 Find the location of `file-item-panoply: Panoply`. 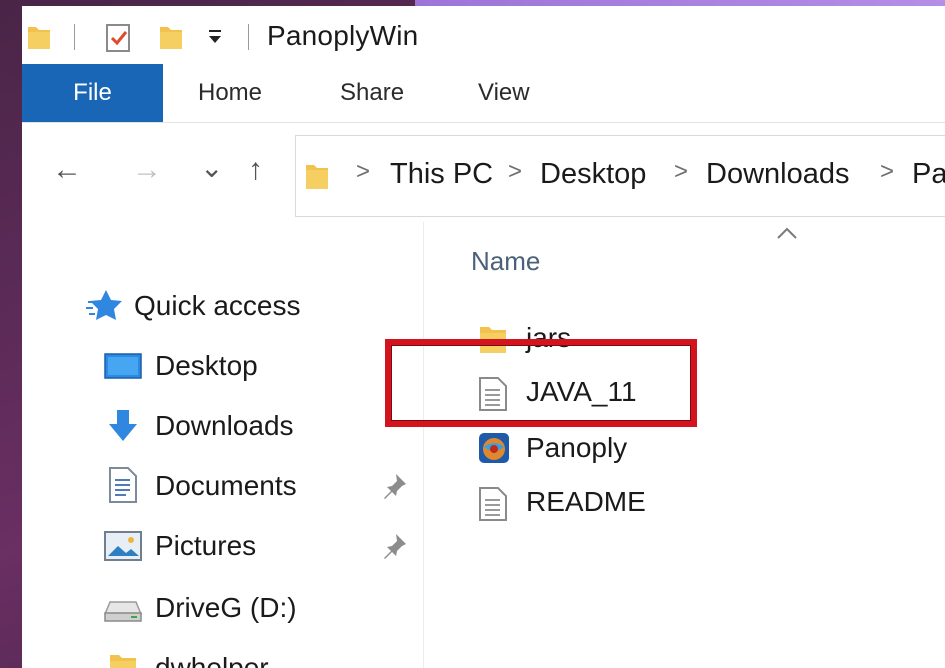

file-item-panoply: Panoply is located at coordinates (688, 450).